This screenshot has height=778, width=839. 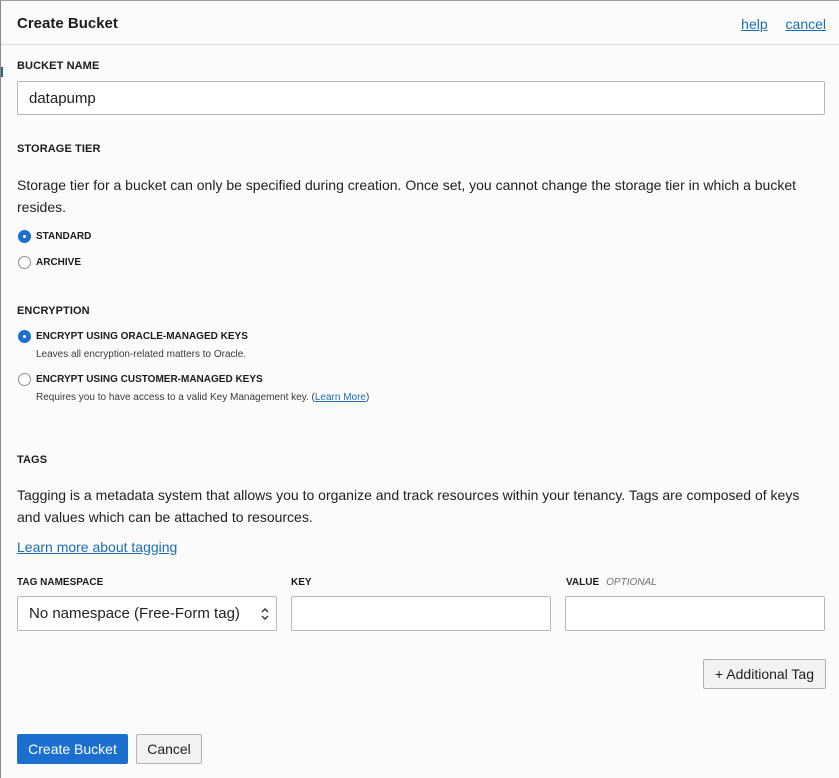 What do you see at coordinates (340, 397) in the screenshot?
I see `learn-more-link: Learn More` at bounding box center [340, 397].